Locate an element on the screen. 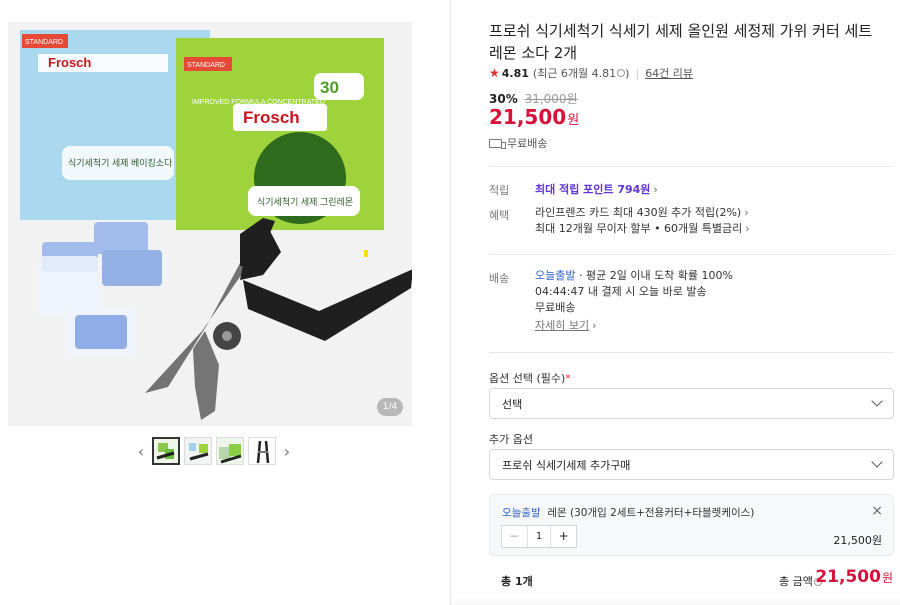 Image resolution: width=900 pixels, height=605 pixels. minus-button: − is located at coordinates (514, 536).